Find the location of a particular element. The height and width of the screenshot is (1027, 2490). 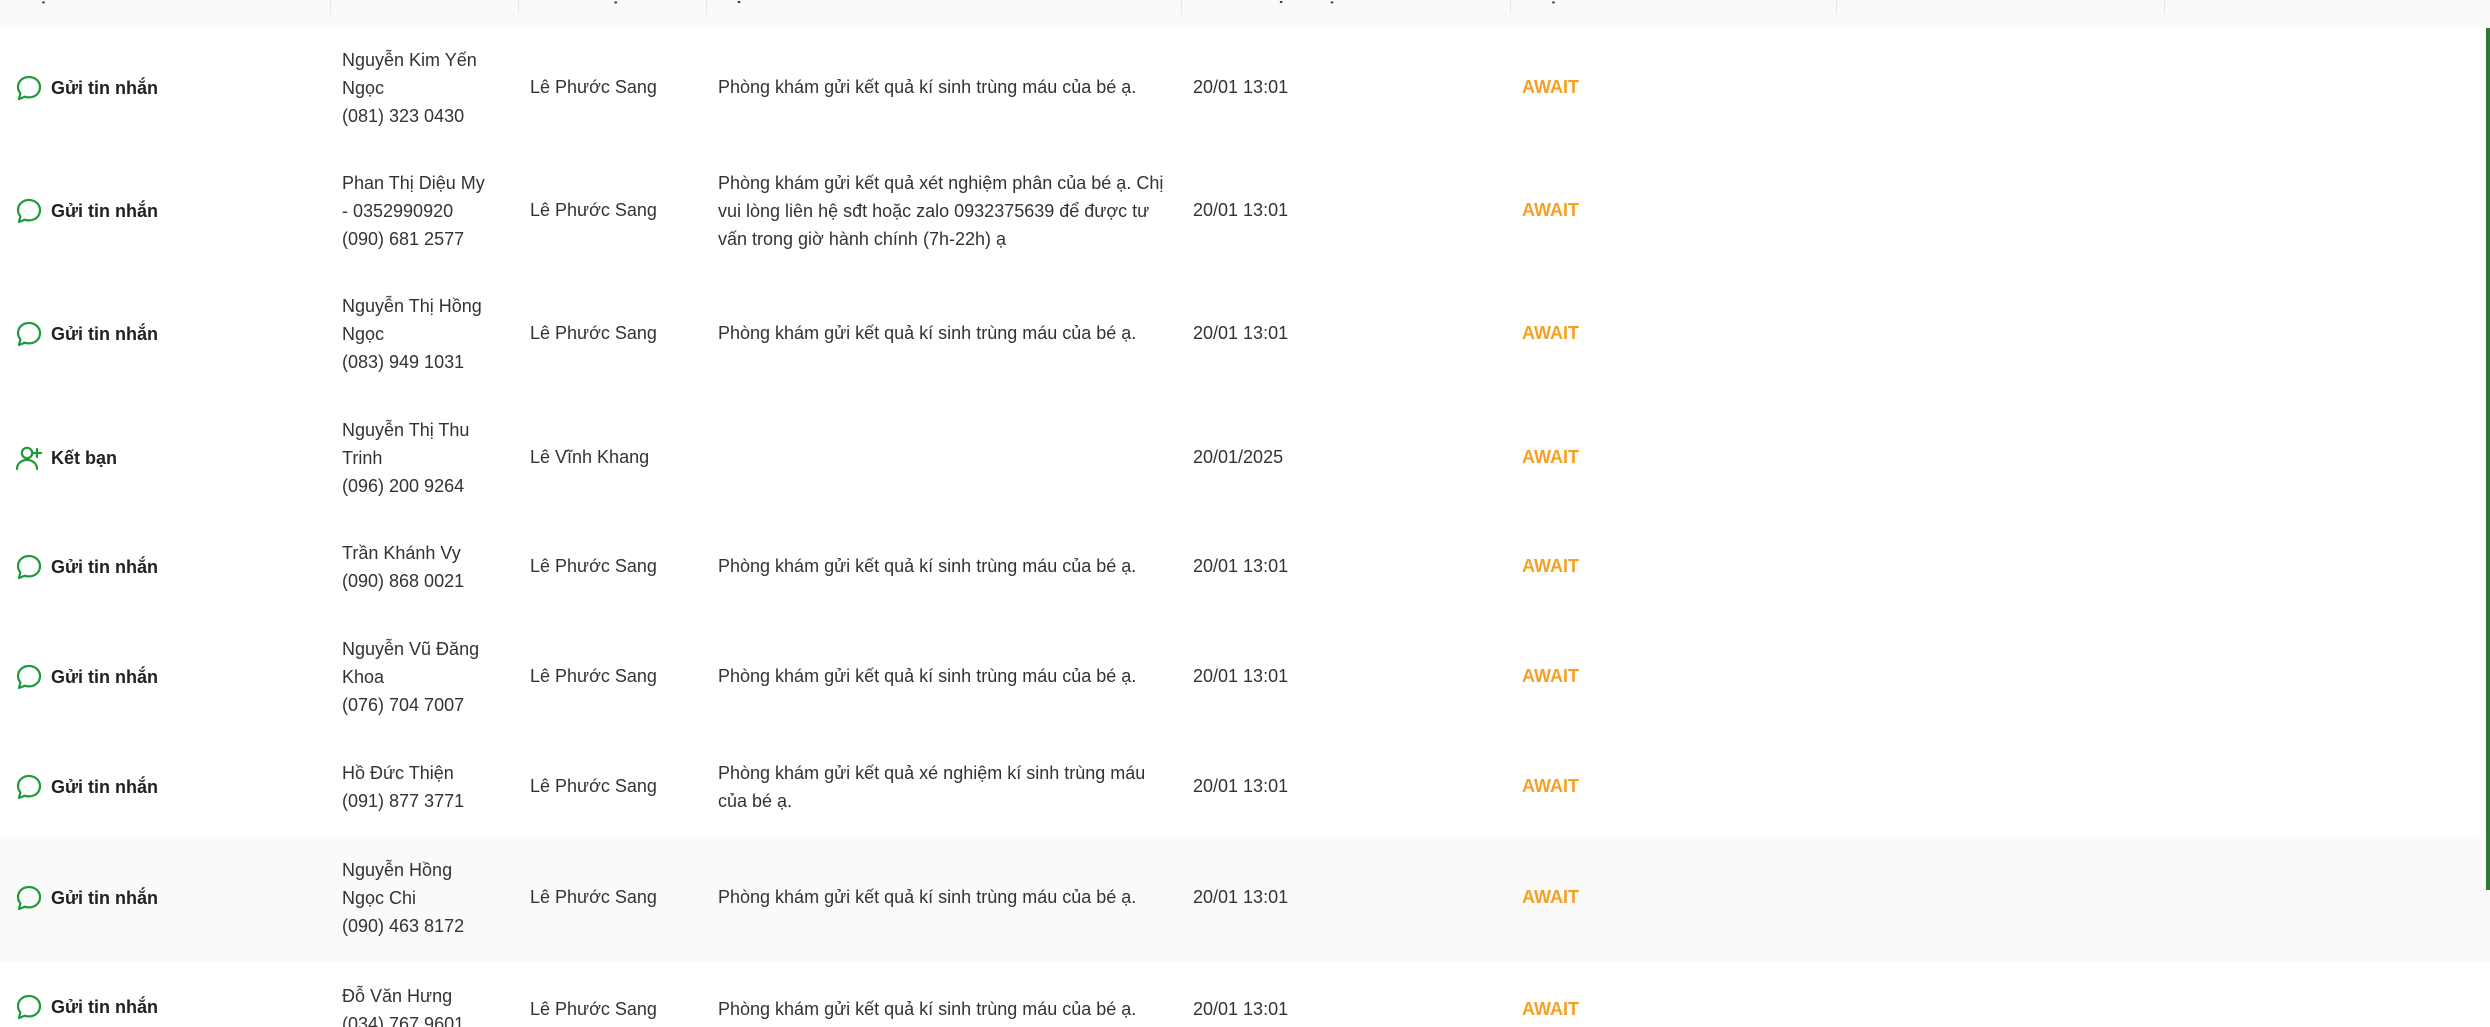

customer-phone: (090) 463 8172 is located at coordinates (403, 926).